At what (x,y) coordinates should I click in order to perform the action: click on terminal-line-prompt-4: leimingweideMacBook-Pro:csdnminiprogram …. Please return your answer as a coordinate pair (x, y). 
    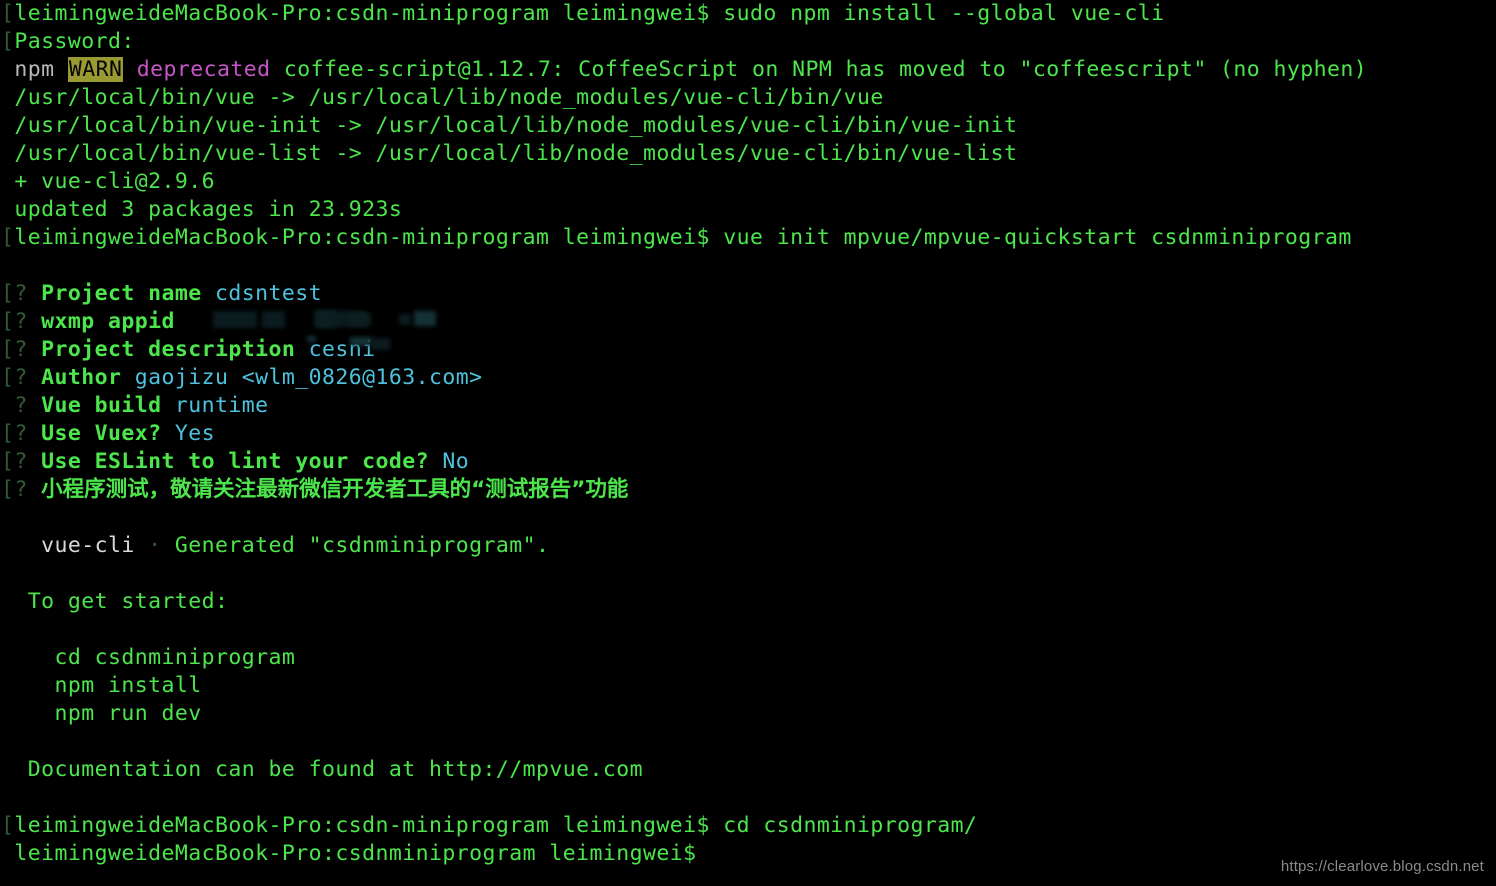
    Looking at the image, I should click on (748, 854).